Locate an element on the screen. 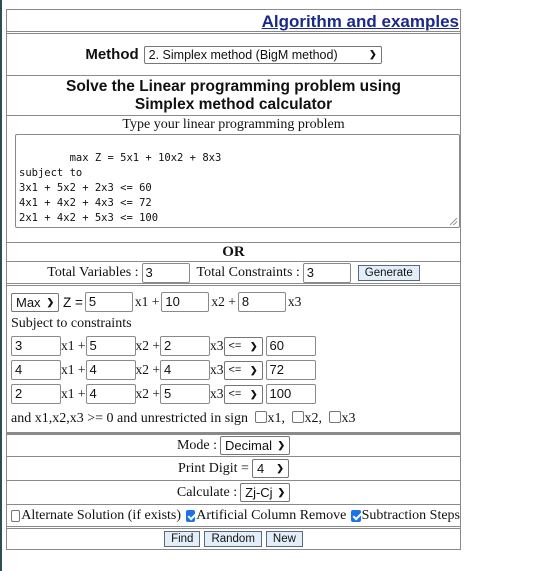  objective-type-value: Max is located at coordinates (28, 302).